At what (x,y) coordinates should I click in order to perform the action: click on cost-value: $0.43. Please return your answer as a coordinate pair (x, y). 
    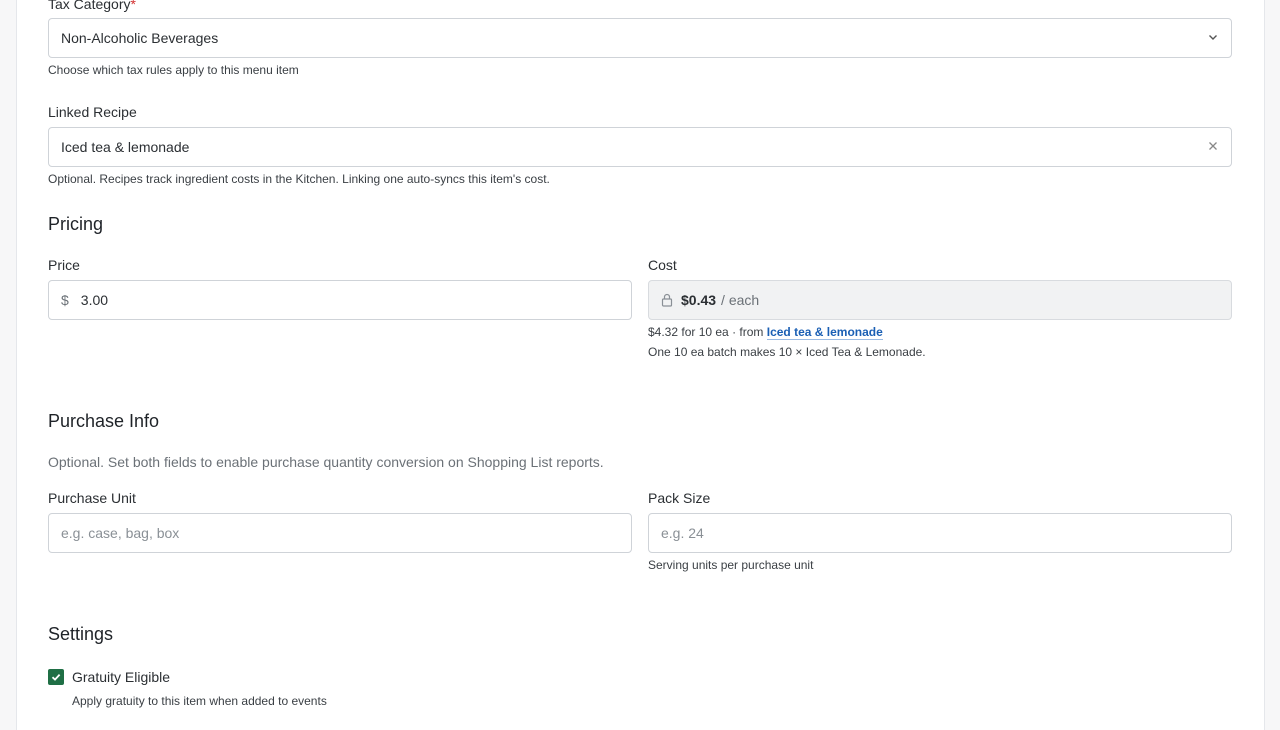
    Looking at the image, I should click on (699, 300).